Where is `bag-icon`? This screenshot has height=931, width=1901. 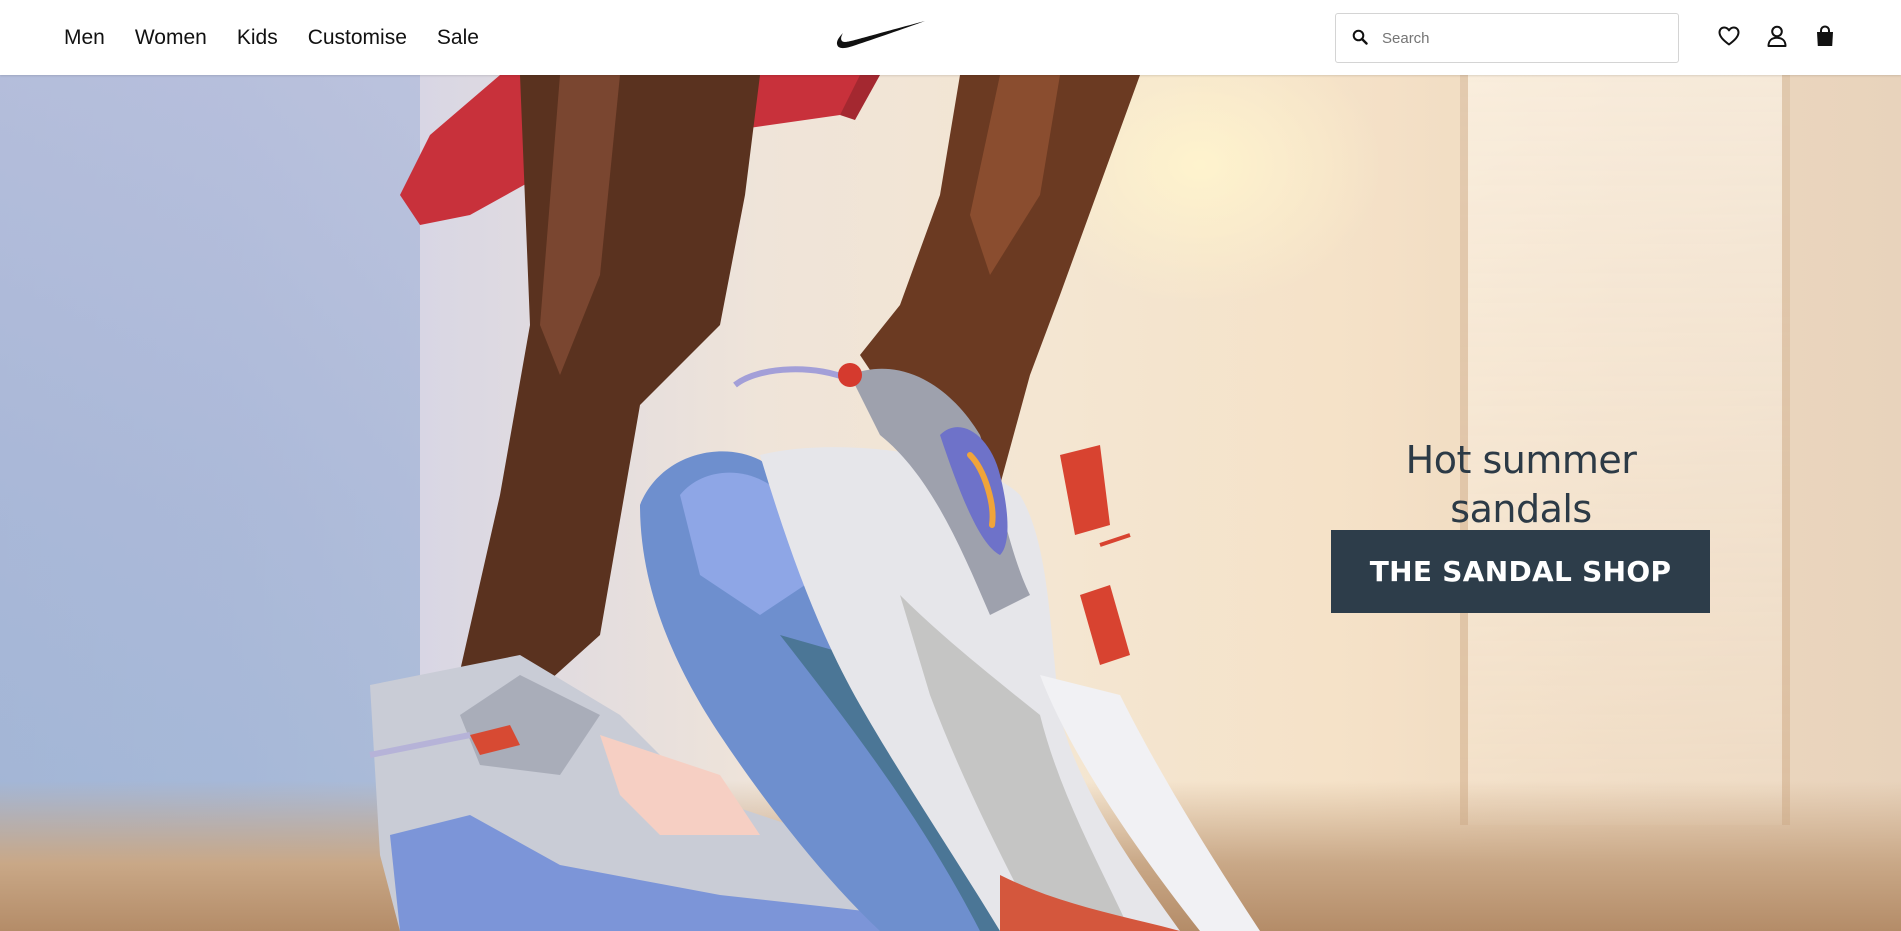 bag-icon is located at coordinates (1825, 36).